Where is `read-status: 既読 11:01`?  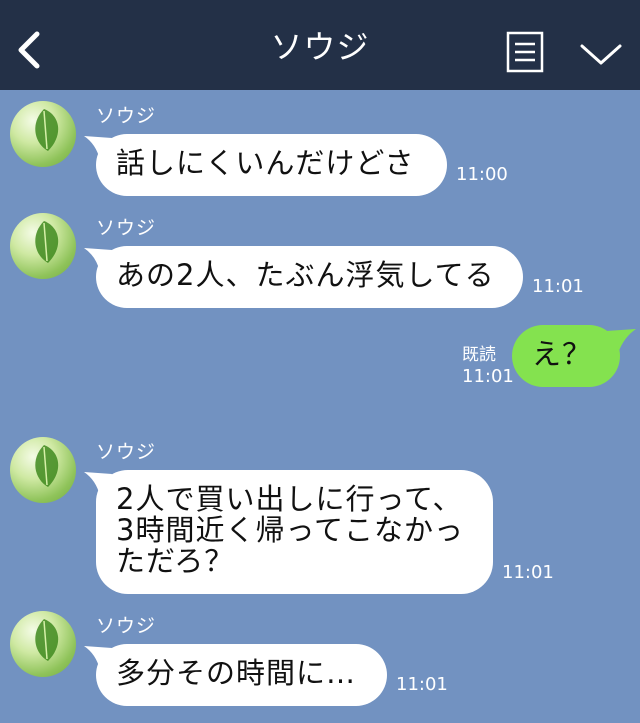
read-status: 既読 11:01 is located at coordinates (488, 366).